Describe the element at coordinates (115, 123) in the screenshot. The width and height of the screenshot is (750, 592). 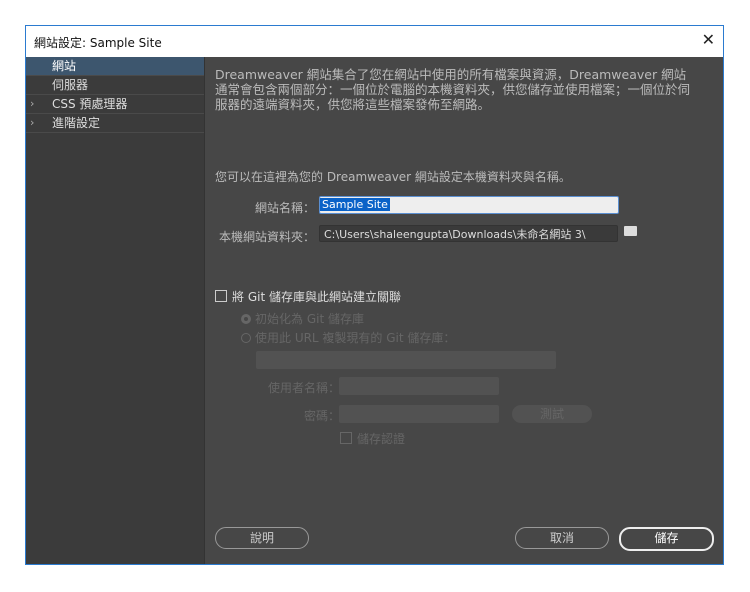
I see `sidebar-item-advanced-settings: › 進階設定` at that location.